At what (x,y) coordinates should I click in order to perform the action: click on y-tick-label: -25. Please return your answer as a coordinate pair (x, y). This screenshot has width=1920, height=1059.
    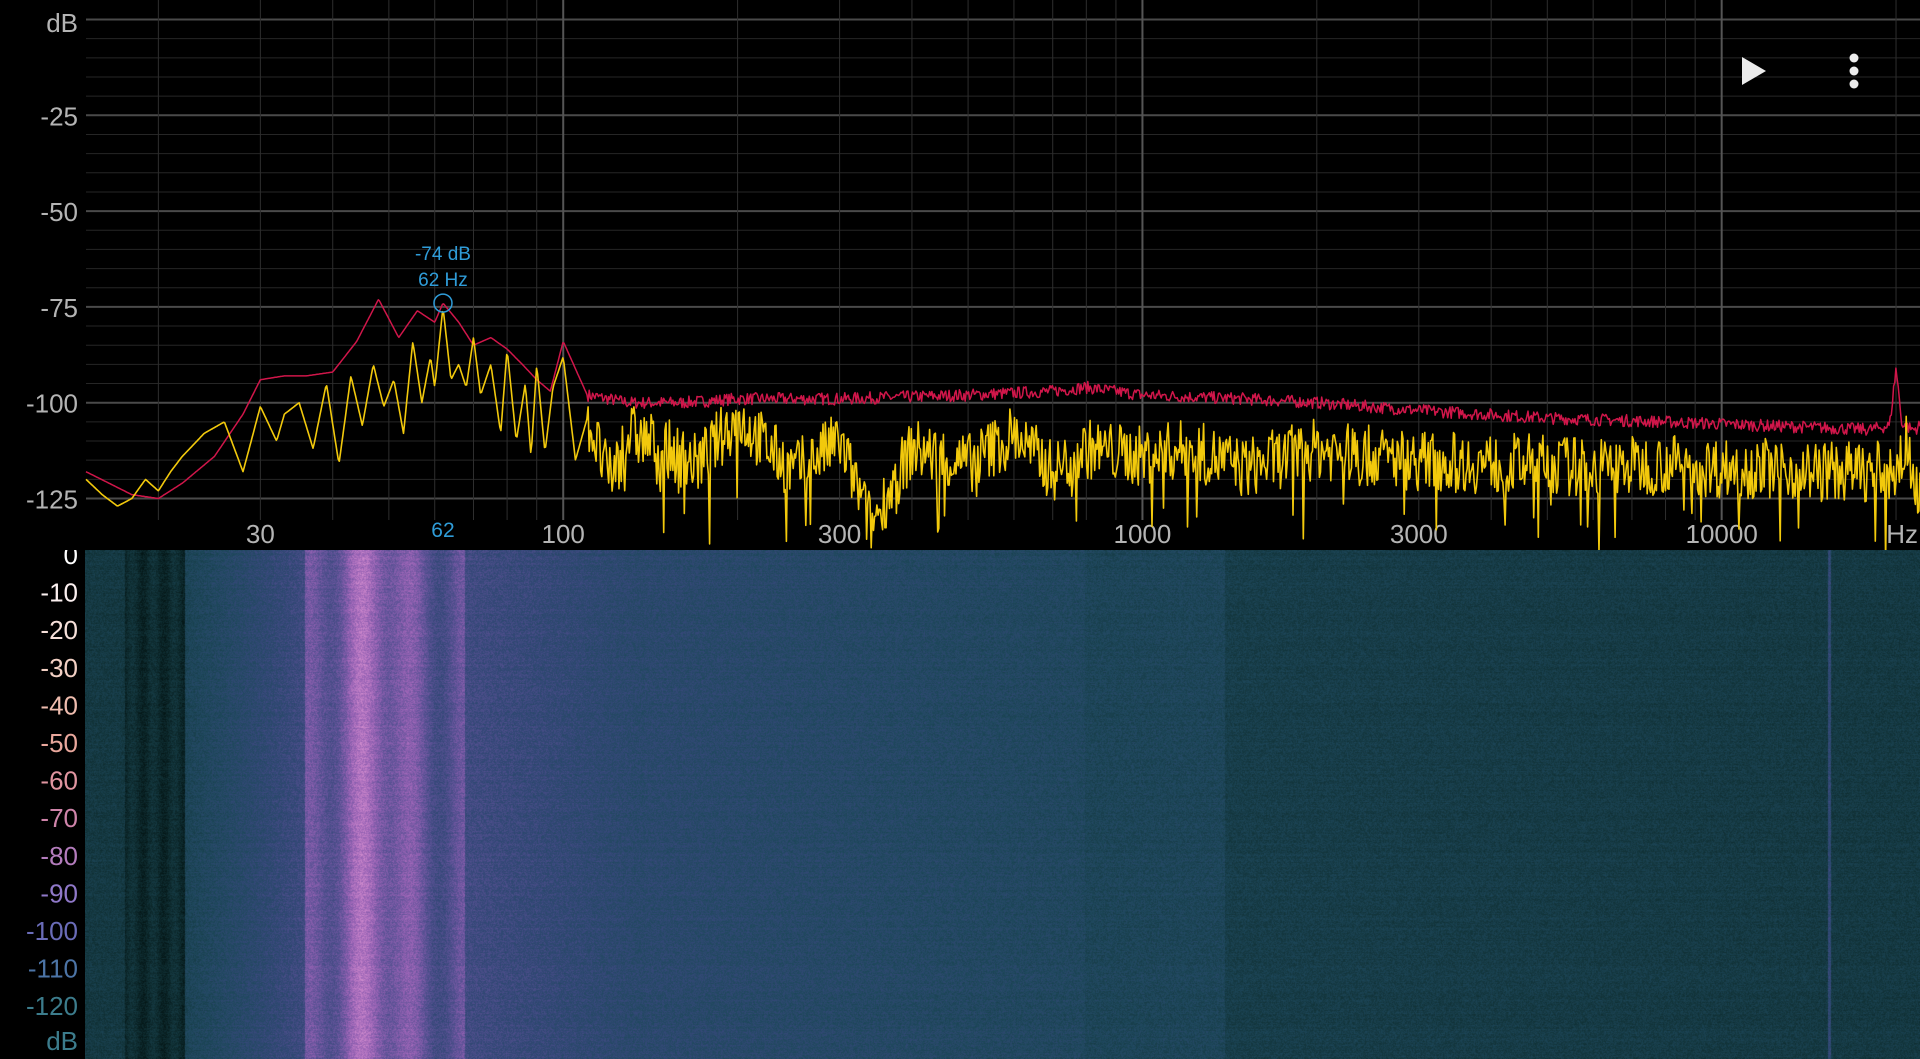
    Looking at the image, I should click on (59, 116).